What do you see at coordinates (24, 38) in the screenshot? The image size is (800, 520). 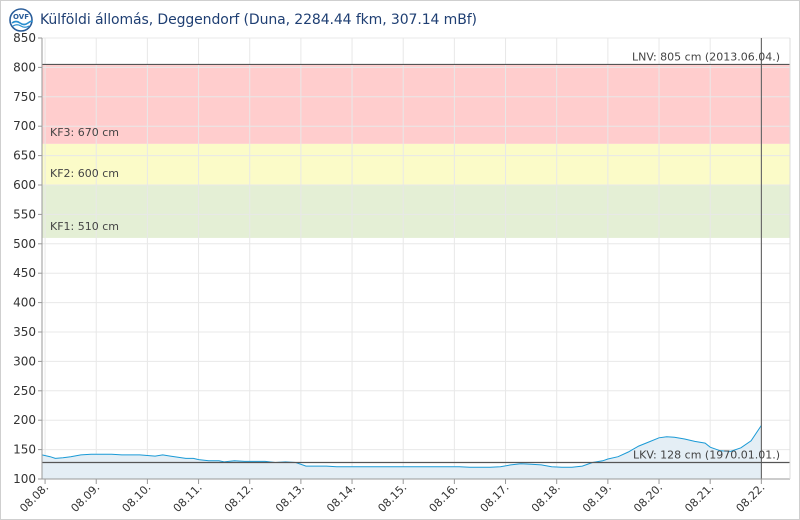 I see `y-tick-label: 850` at bounding box center [24, 38].